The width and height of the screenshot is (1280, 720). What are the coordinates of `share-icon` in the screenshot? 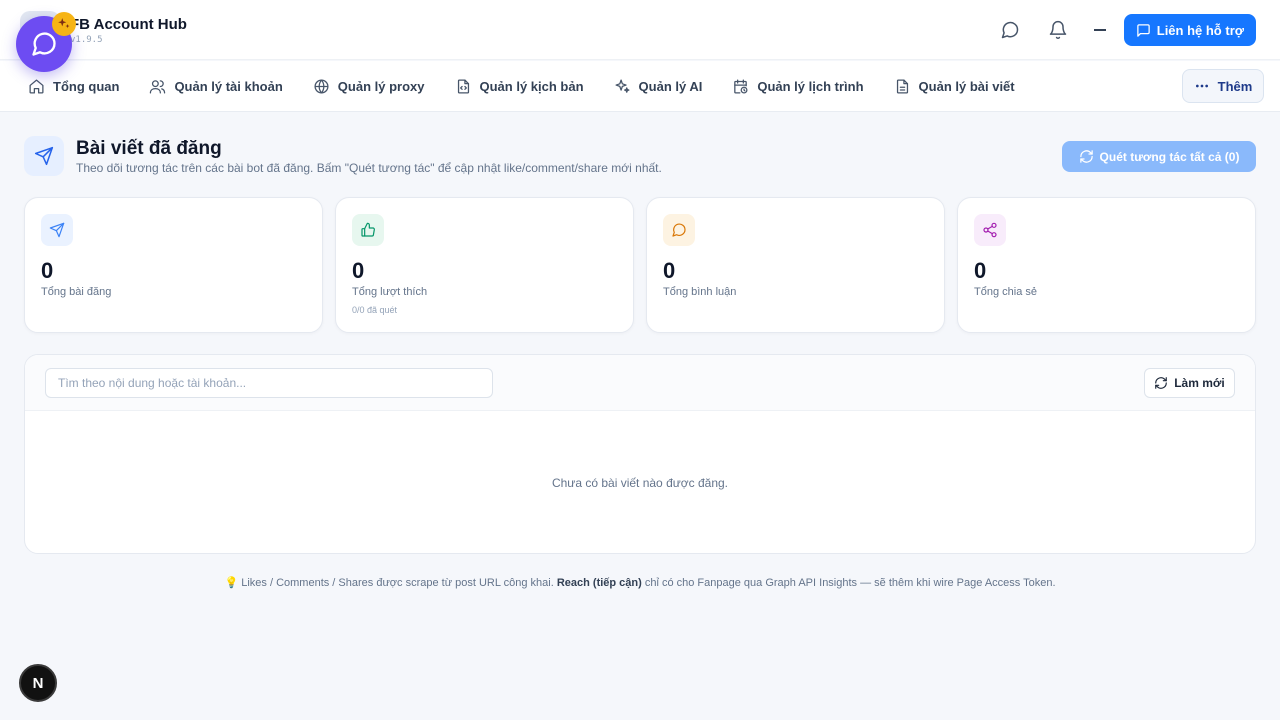 It's located at (990, 230).